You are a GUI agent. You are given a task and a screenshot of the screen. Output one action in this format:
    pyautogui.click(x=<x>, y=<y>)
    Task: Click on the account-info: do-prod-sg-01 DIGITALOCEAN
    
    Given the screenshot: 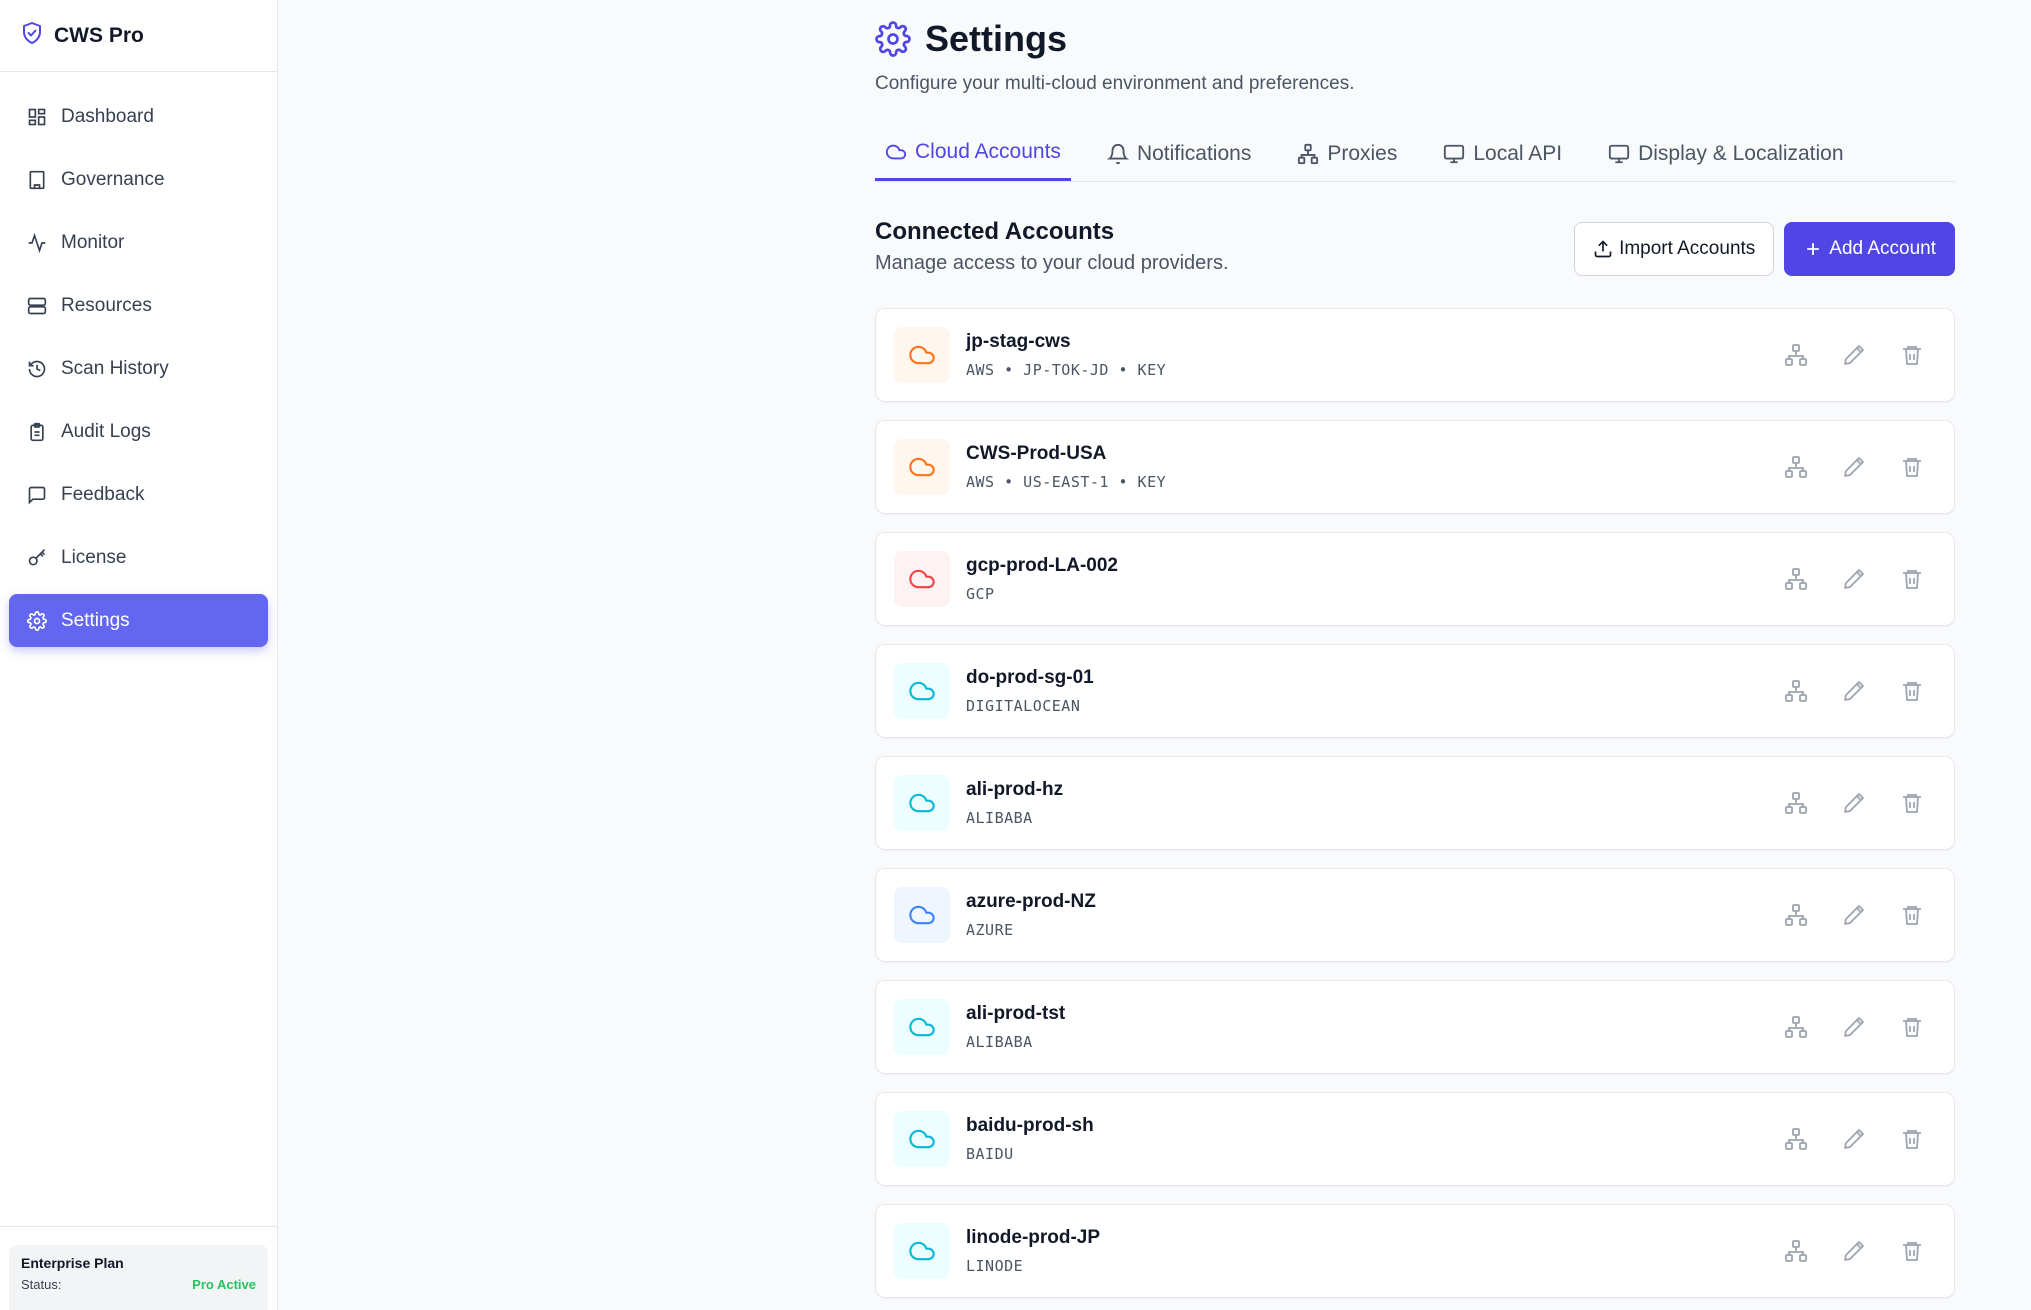 What is the action you would take?
    pyautogui.click(x=1030, y=691)
    